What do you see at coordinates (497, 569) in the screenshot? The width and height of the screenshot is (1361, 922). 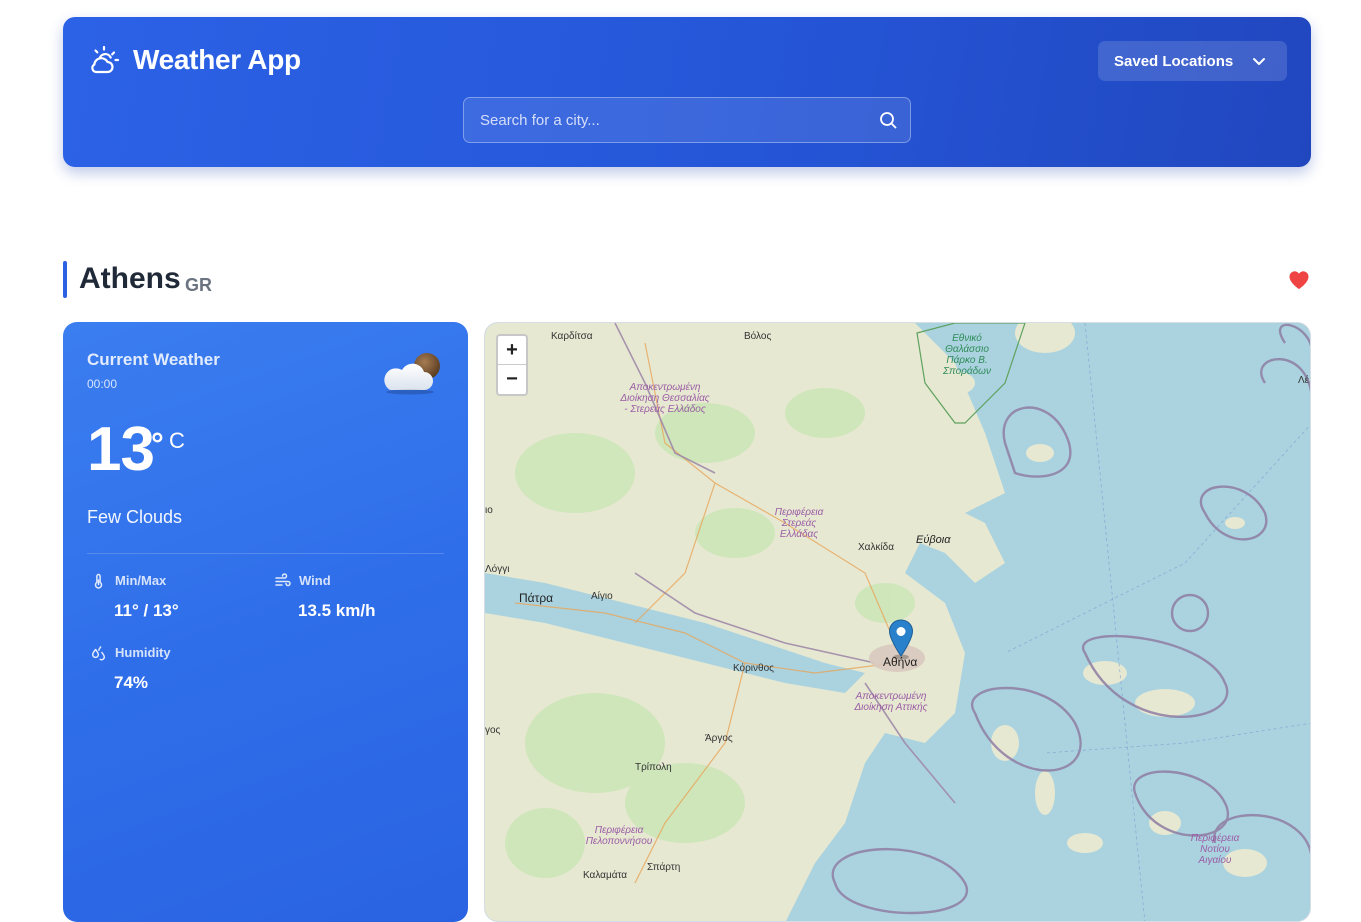 I see `map-label: Λόγγι` at bounding box center [497, 569].